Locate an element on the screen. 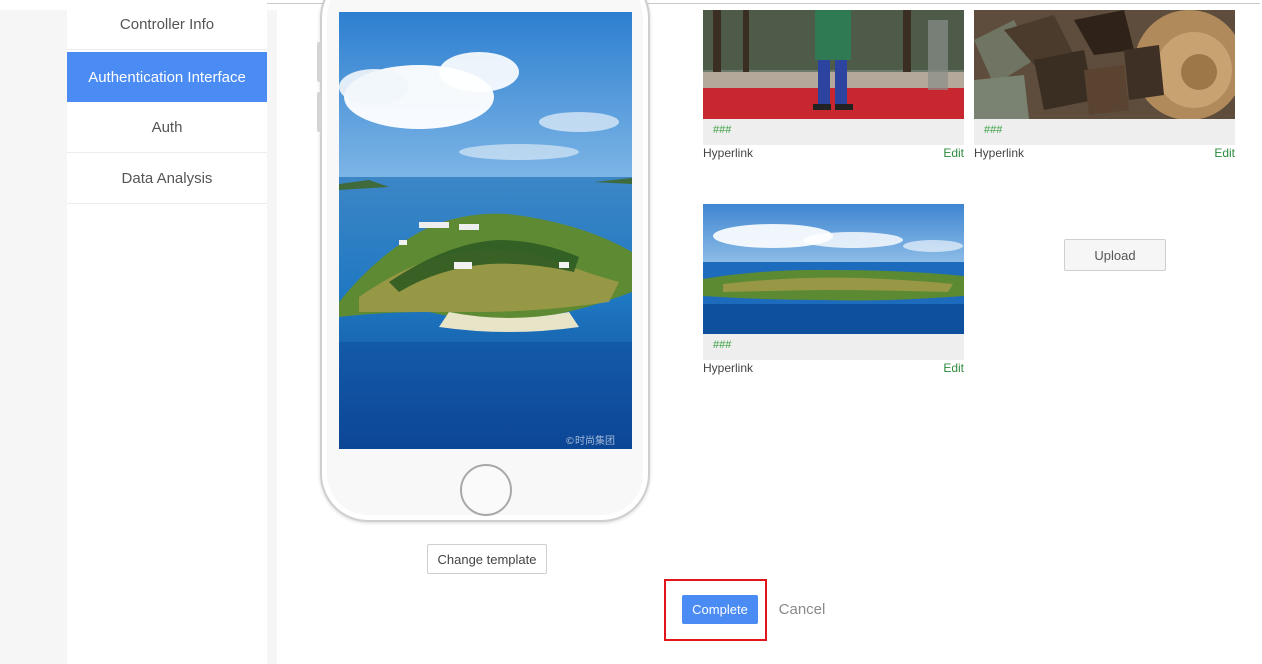 Image resolution: width=1262 pixels, height=664 pixels. cancel-label: Cancel is located at coordinates (802, 609).